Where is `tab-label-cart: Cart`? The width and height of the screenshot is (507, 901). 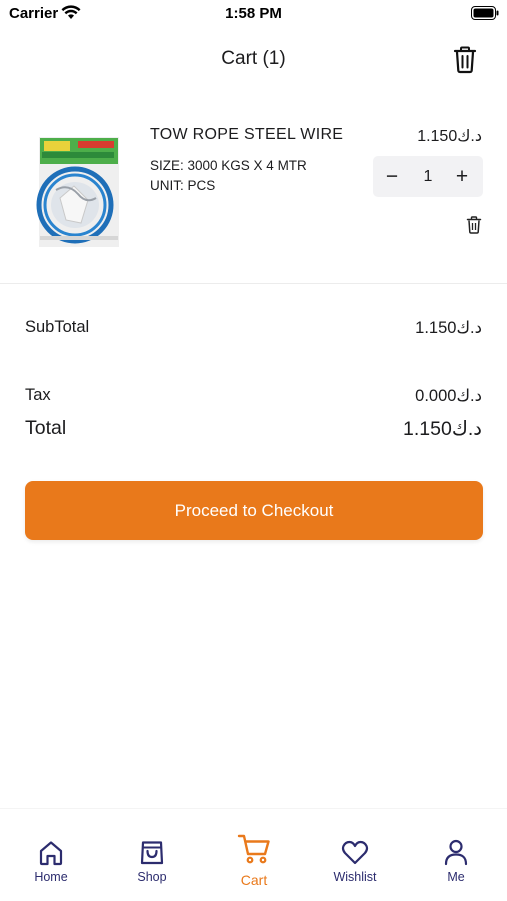 tab-label-cart: Cart is located at coordinates (254, 880).